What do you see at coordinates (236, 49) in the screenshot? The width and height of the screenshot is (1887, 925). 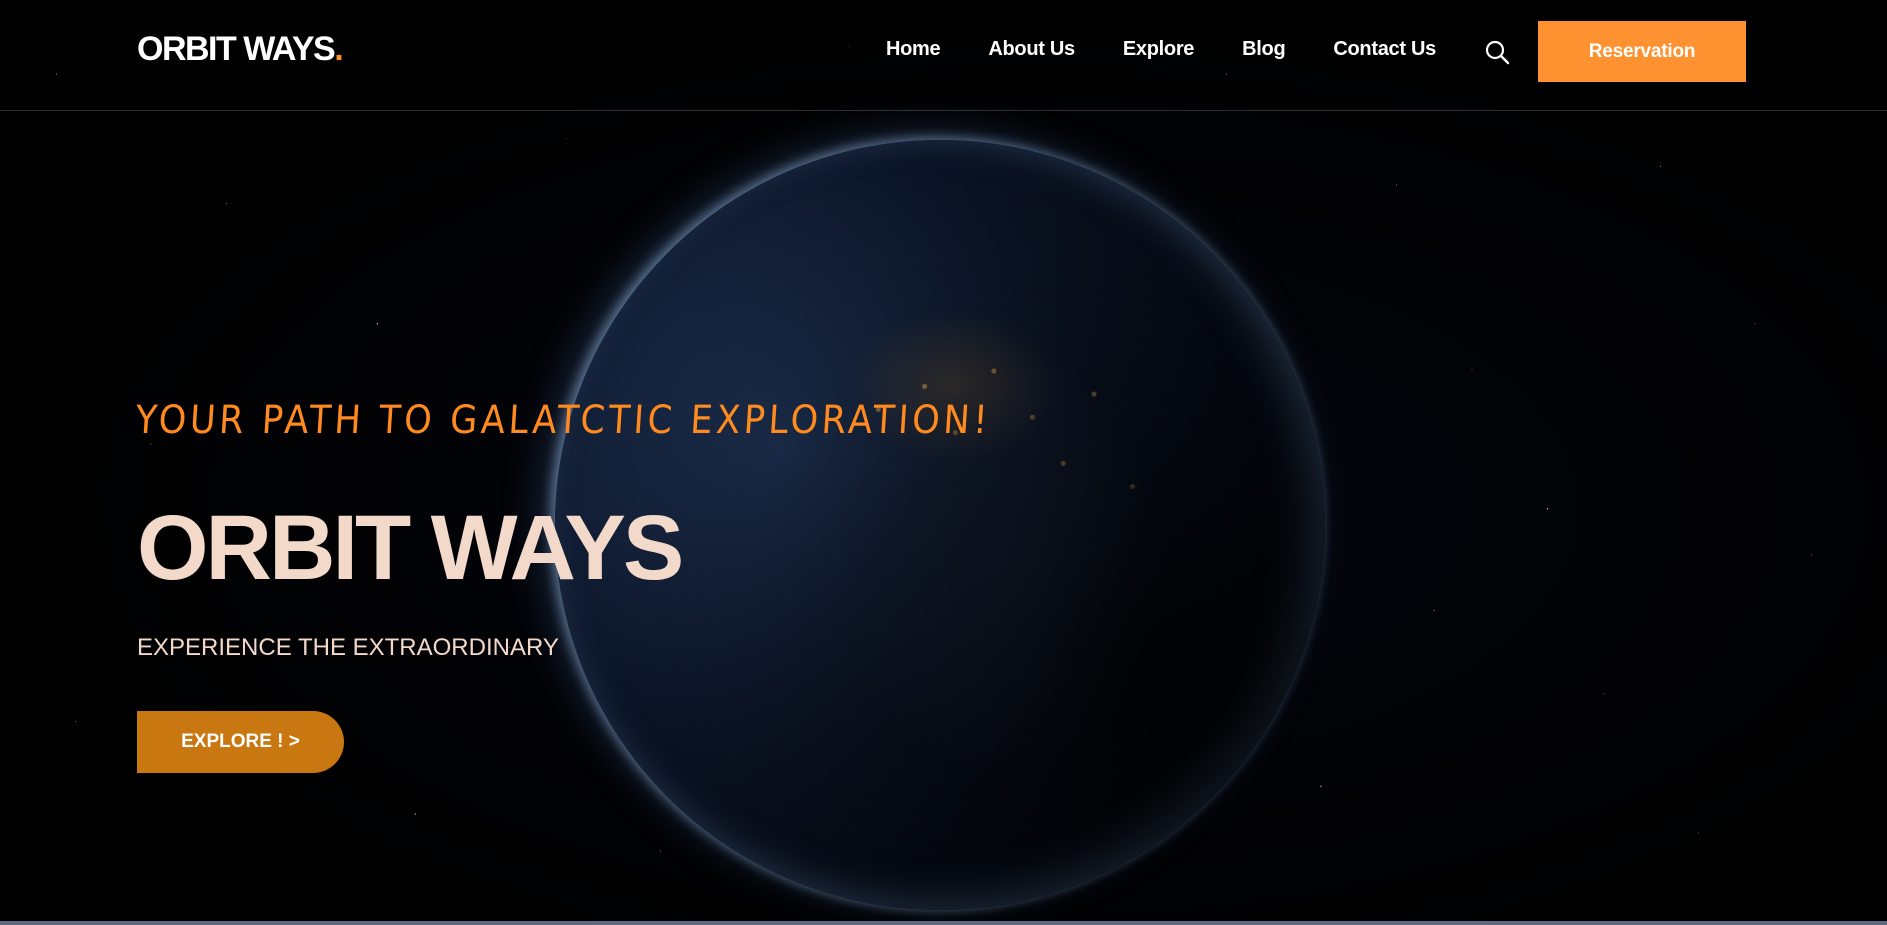 I see `logo-text: ORBIT WAYS` at bounding box center [236, 49].